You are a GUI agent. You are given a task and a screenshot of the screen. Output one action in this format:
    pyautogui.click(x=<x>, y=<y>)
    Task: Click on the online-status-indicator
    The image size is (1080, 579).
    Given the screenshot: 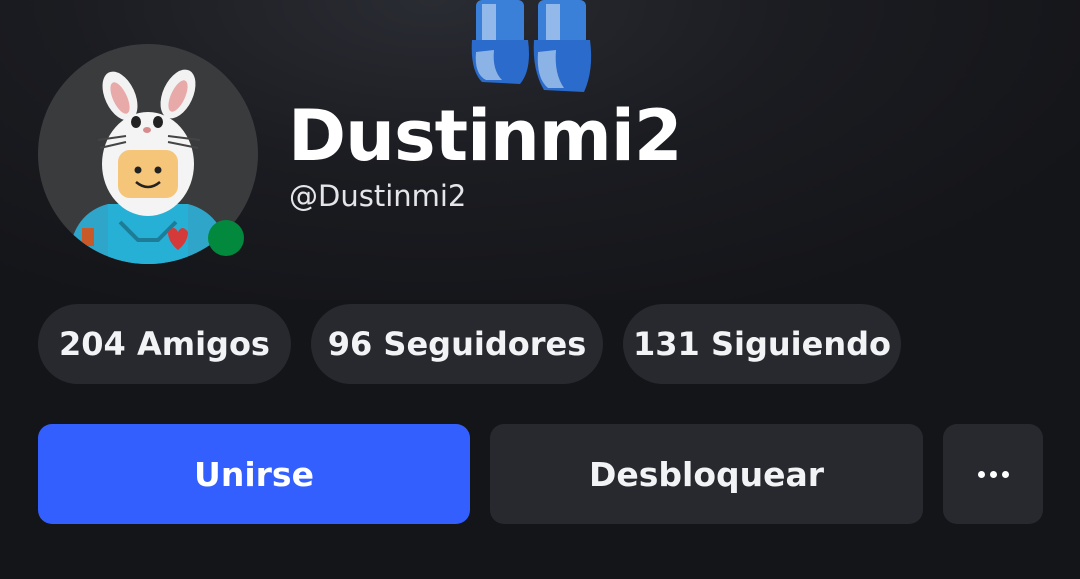 What is the action you would take?
    pyautogui.click(x=226, y=238)
    